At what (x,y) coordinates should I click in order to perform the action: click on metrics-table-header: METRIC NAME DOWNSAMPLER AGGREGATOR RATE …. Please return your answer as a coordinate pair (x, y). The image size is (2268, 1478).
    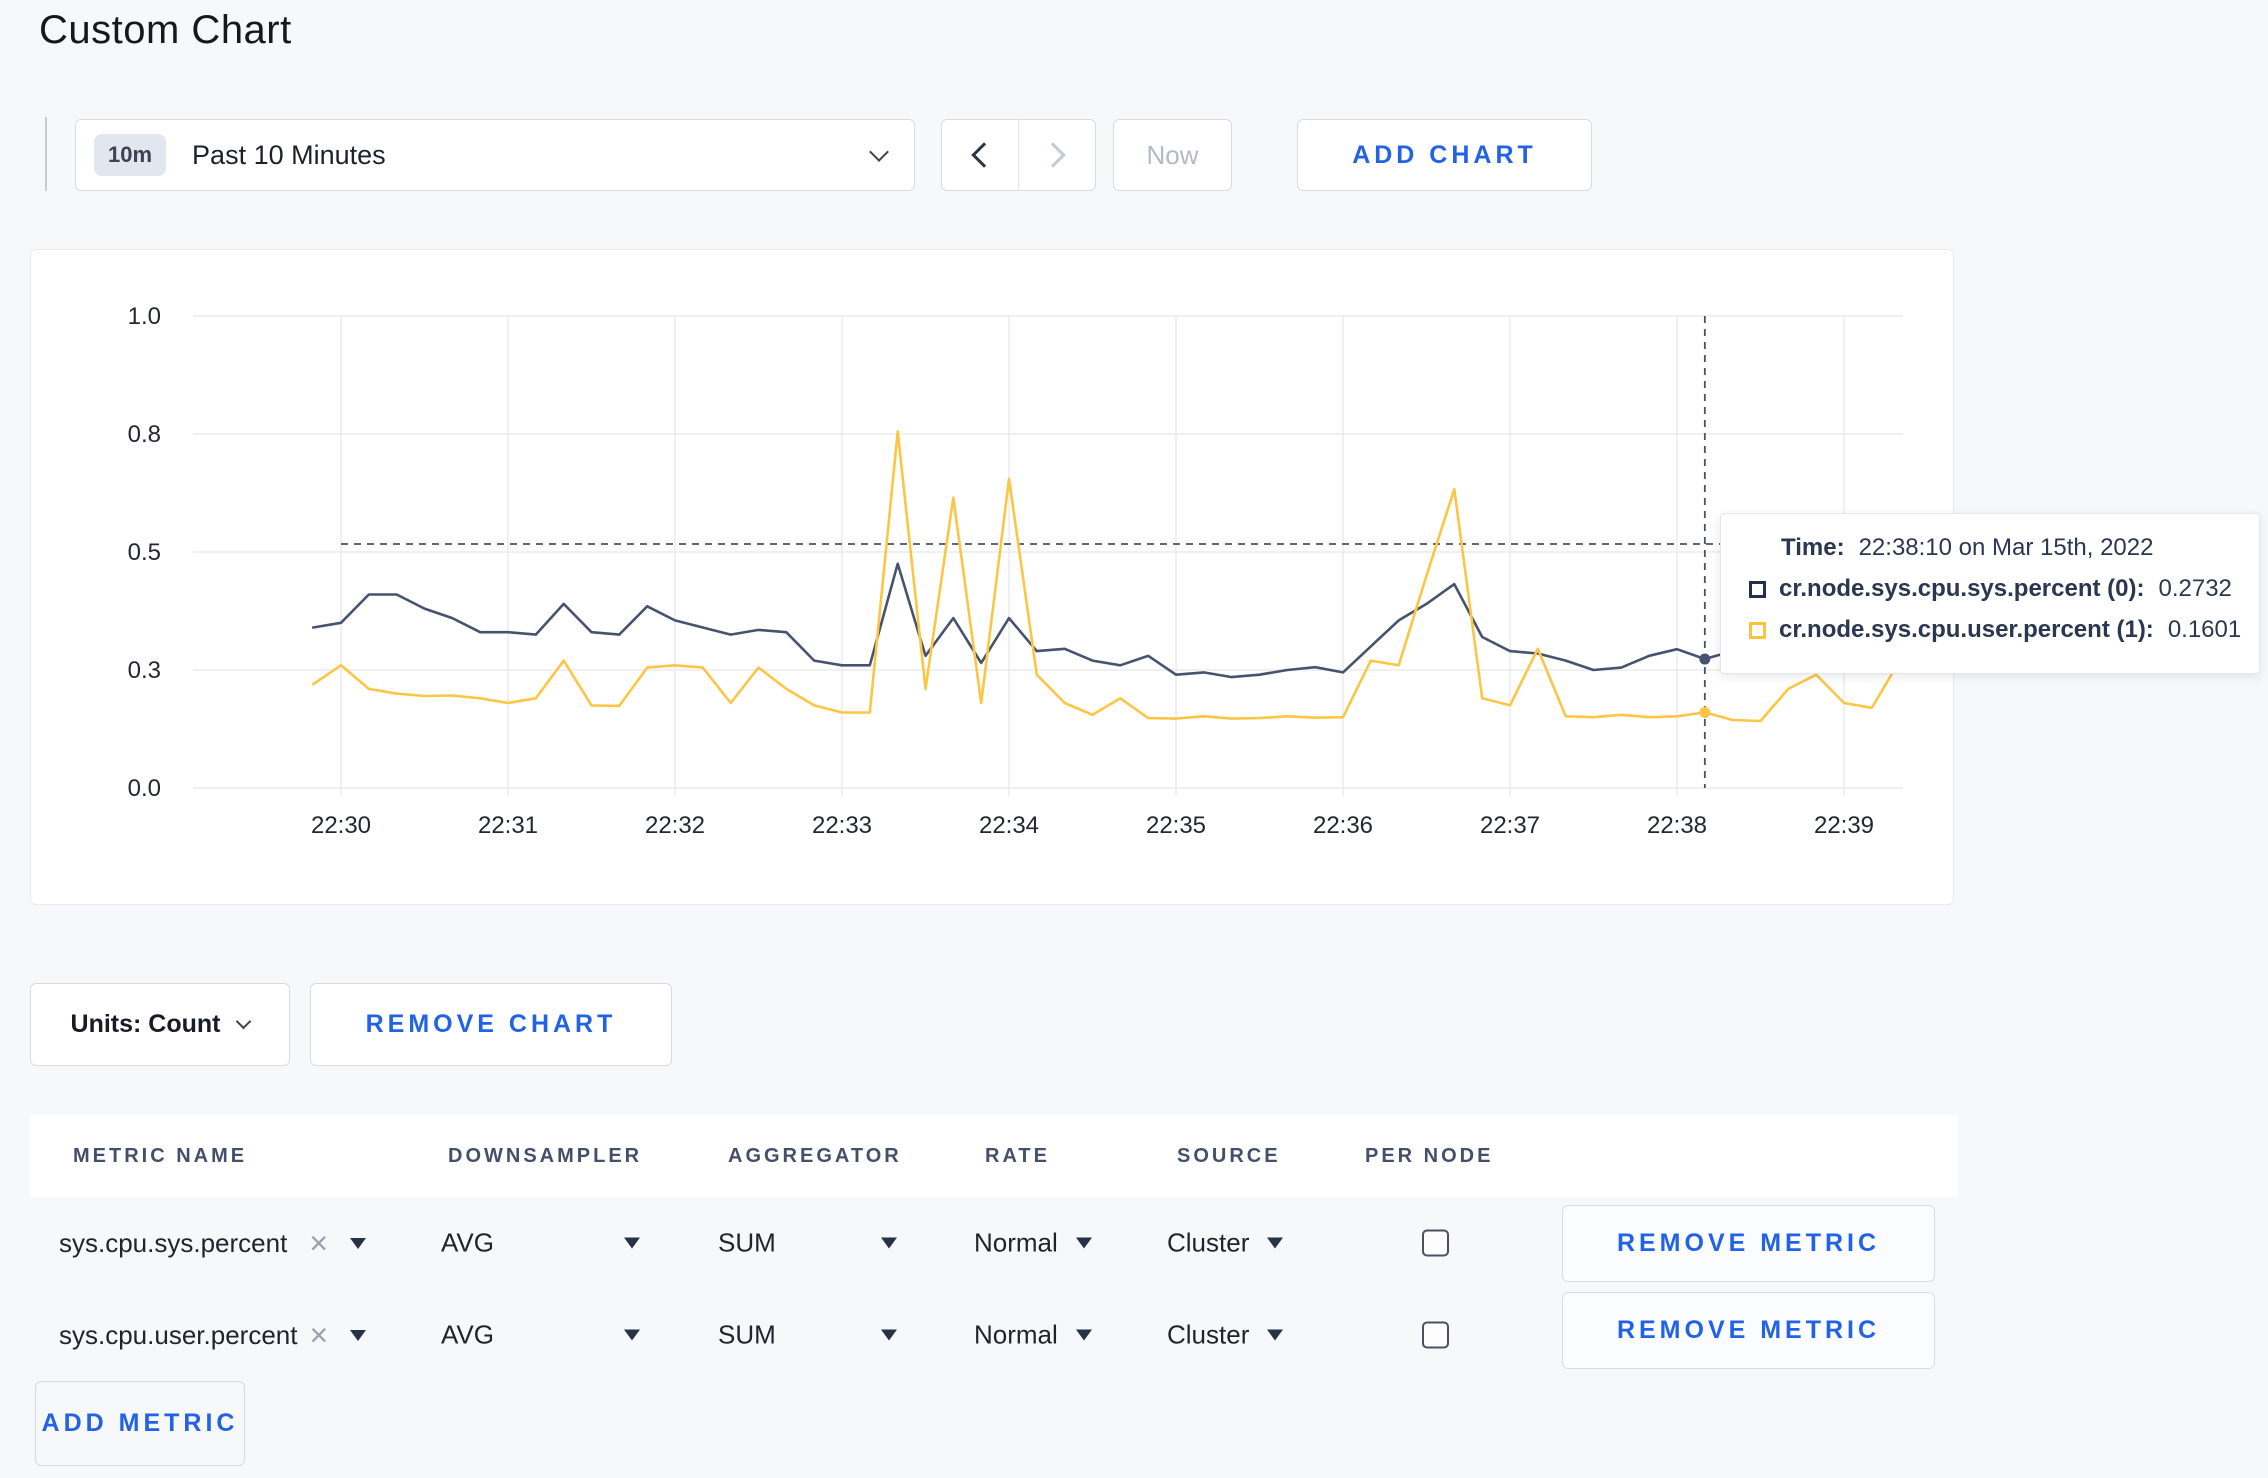
    Looking at the image, I should click on (994, 1156).